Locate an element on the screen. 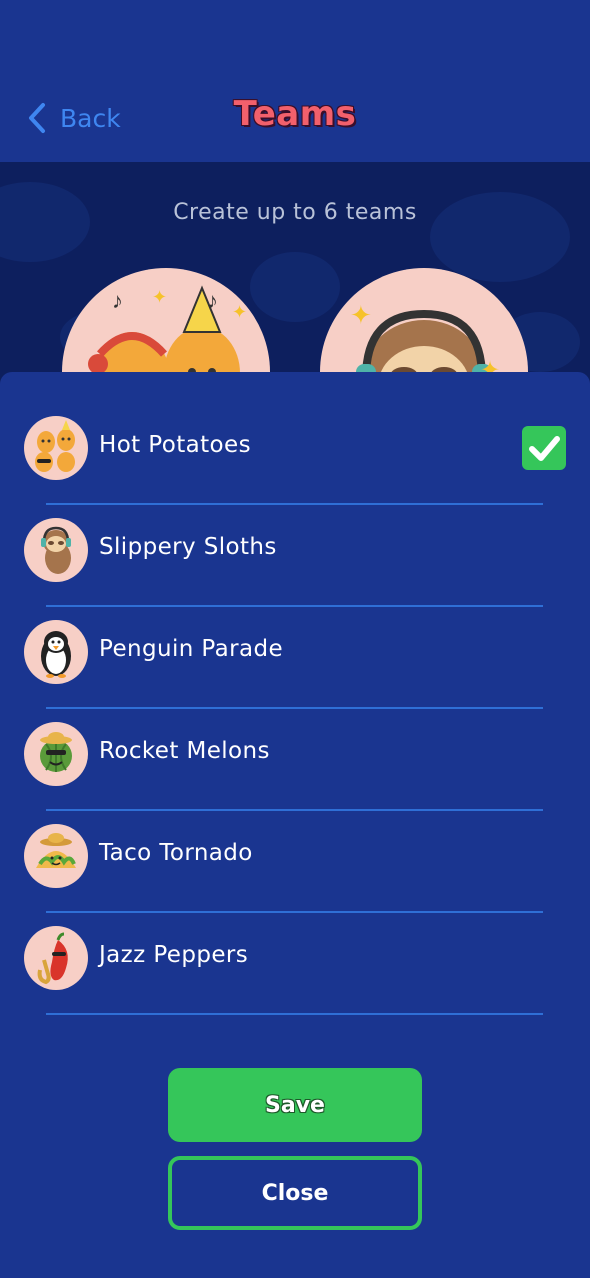  team-row-jazz-peppers: Jazz Peppers is located at coordinates (295, 963).